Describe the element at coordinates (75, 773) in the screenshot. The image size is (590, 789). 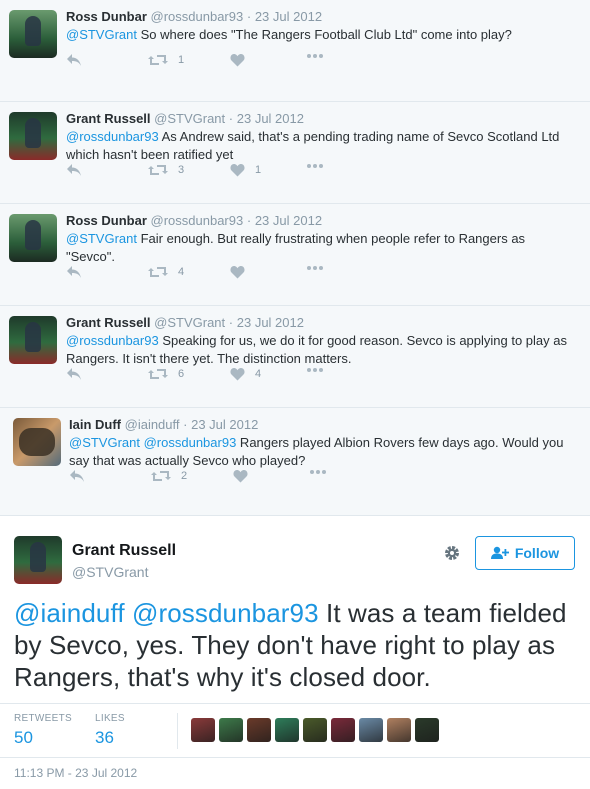
I see `tweet-timestamp: 11:13 PM - 23 Jul 2012` at that location.